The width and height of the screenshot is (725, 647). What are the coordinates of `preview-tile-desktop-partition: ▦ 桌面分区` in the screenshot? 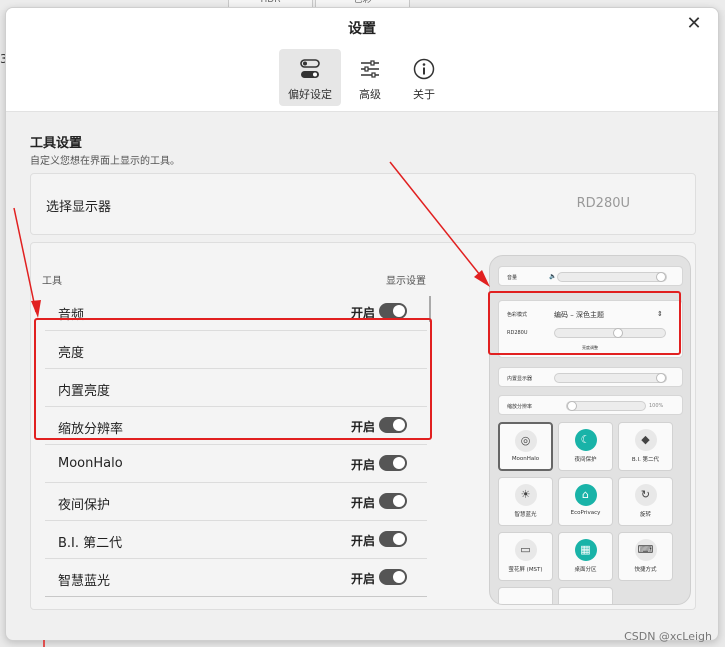 It's located at (585, 556).